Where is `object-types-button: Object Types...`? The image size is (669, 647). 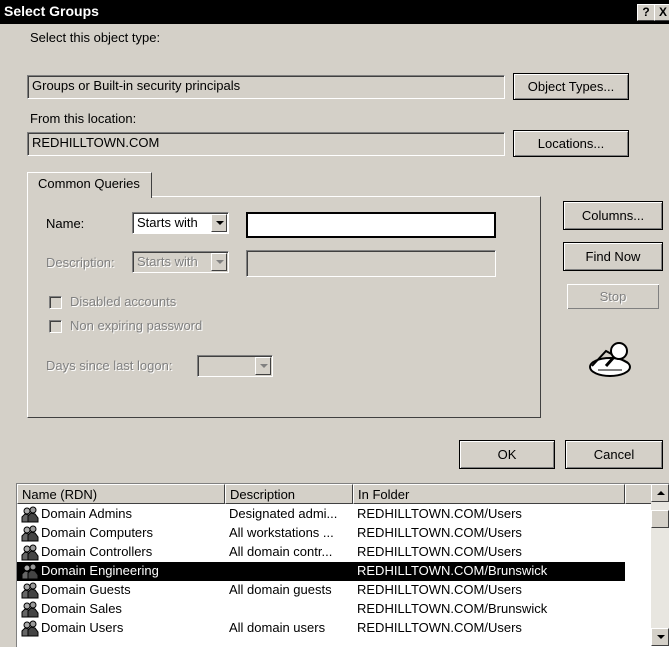
object-types-button: Object Types... is located at coordinates (571, 86).